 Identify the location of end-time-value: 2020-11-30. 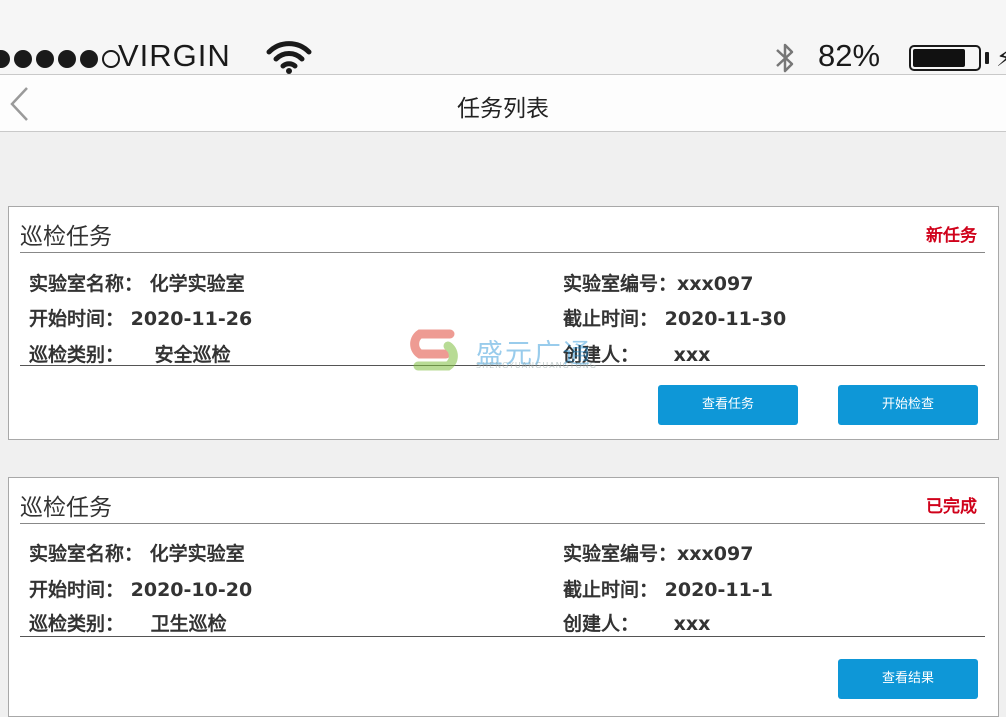
(725, 319).